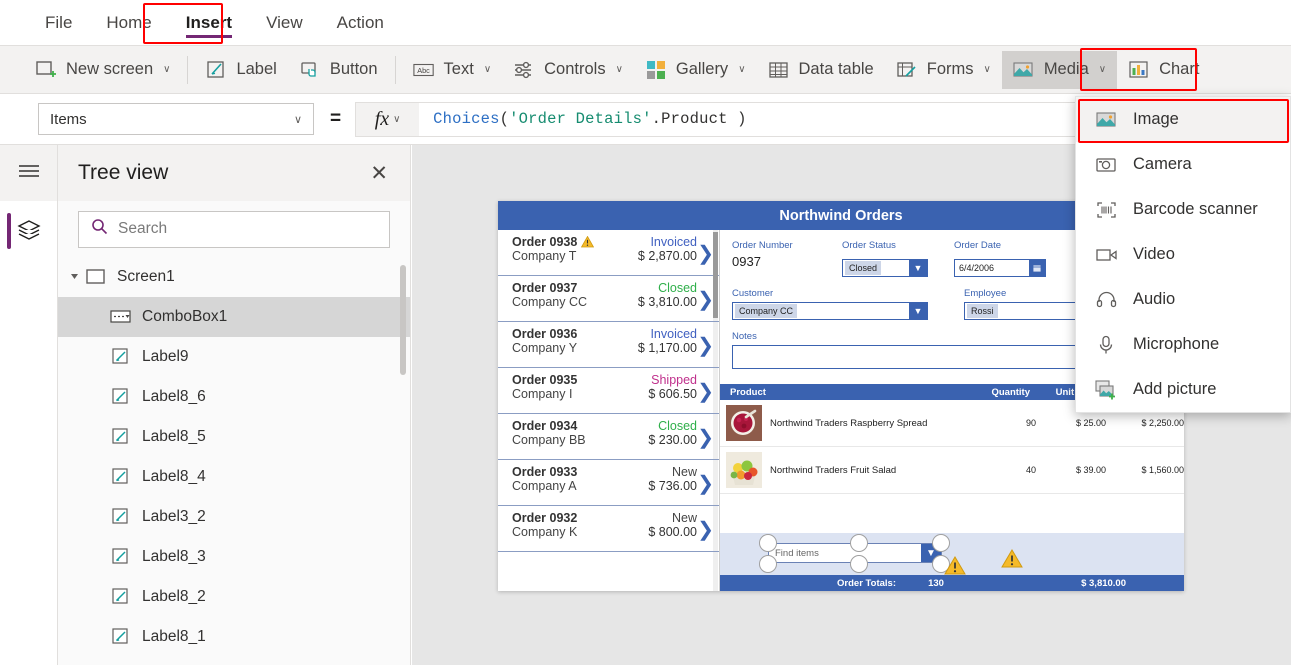  Describe the element at coordinates (768, 564) in the screenshot. I see `resize-handle-bottom-left` at that location.